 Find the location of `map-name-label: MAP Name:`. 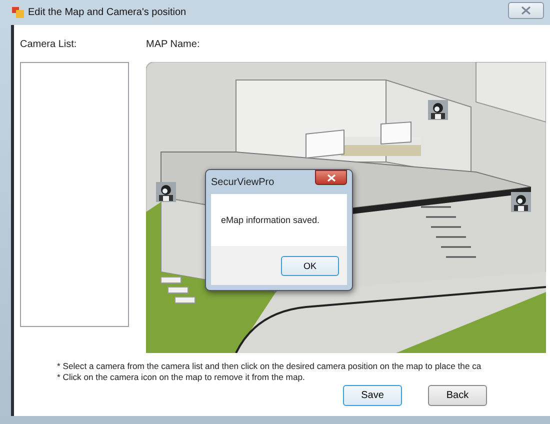

map-name-label: MAP Name: is located at coordinates (173, 44).